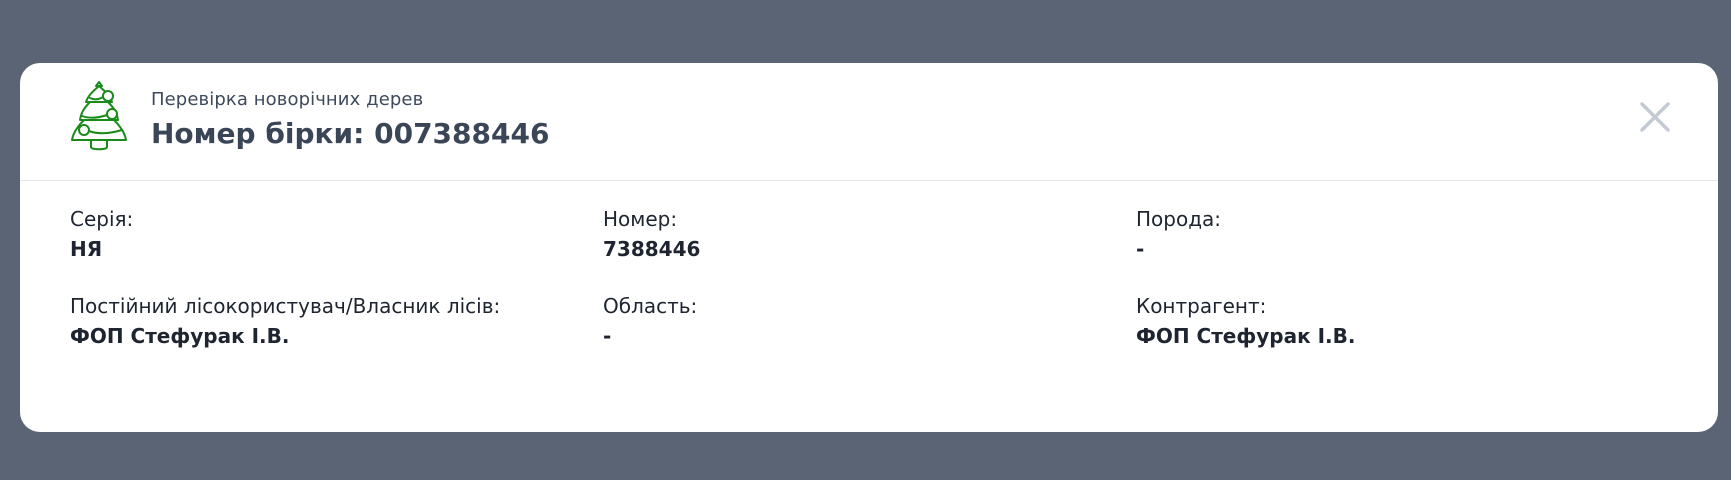 The image size is (1731, 480). I want to click on field-number: Номер: 7388446, so click(651, 234).